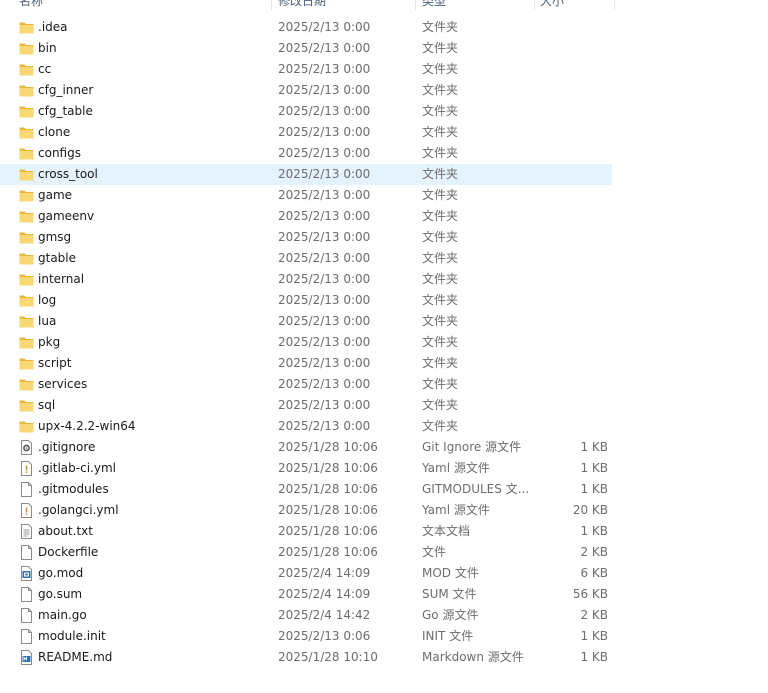  I want to click on file-row: .idea 2025/2/13 0:00 文件夹, so click(306, 27).